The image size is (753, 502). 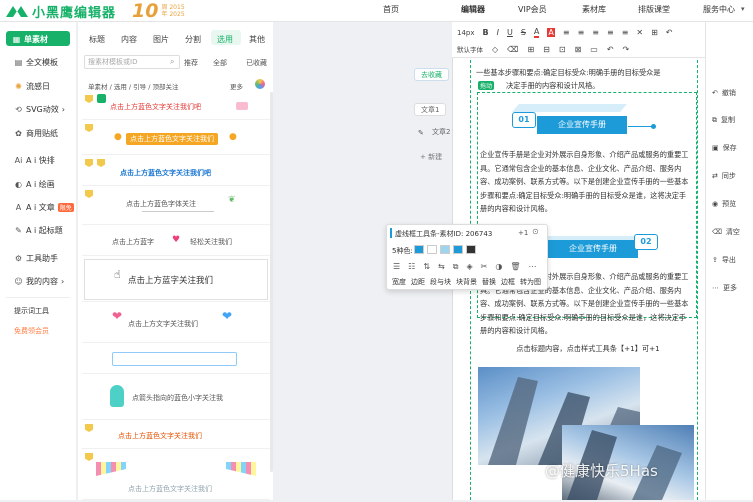 I want to click on tab-content: 内容, so click(x=129, y=39).